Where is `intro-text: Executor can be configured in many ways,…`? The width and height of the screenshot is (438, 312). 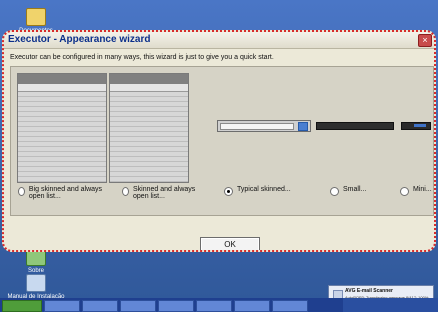 intro-text: Executor can be configured in many ways,… is located at coordinates (142, 57).